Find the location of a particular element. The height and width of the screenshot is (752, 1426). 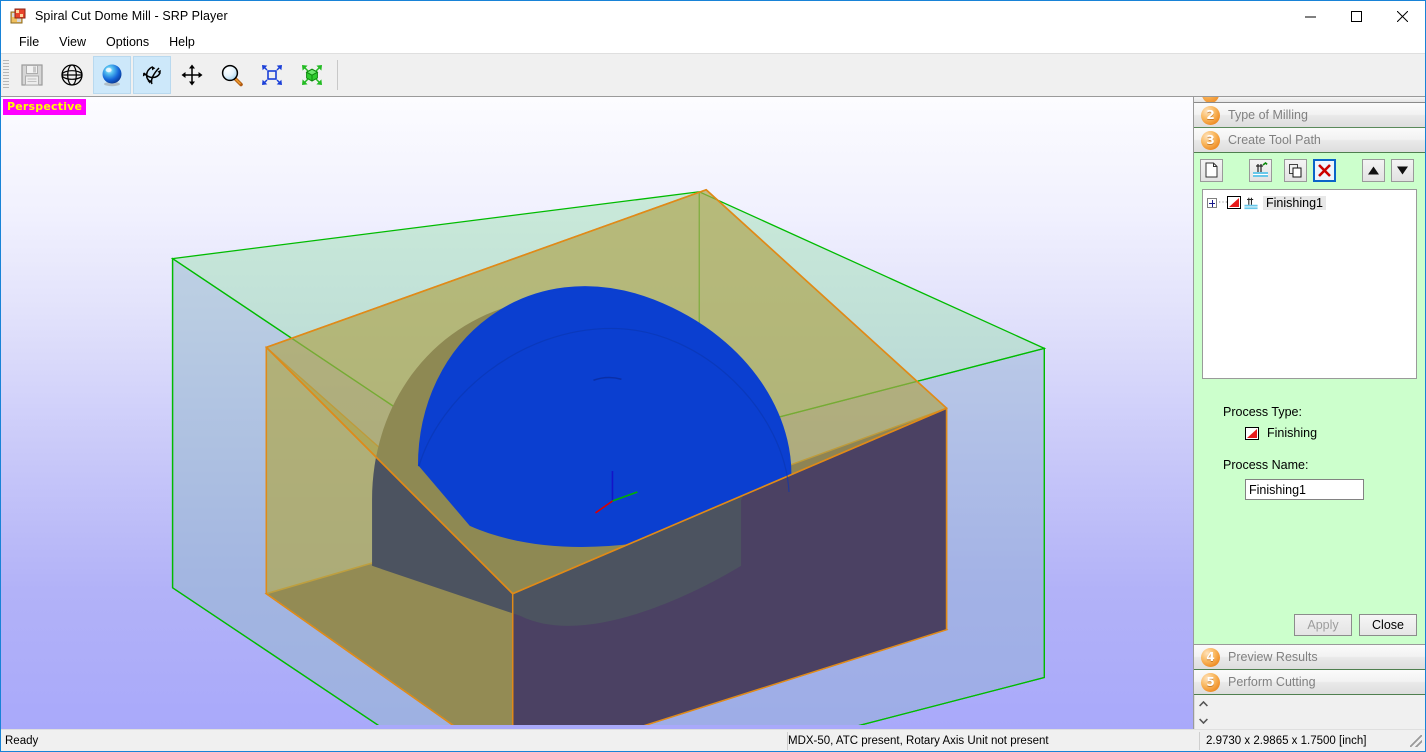

wireframe-globe-icon is located at coordinates (72, 75).